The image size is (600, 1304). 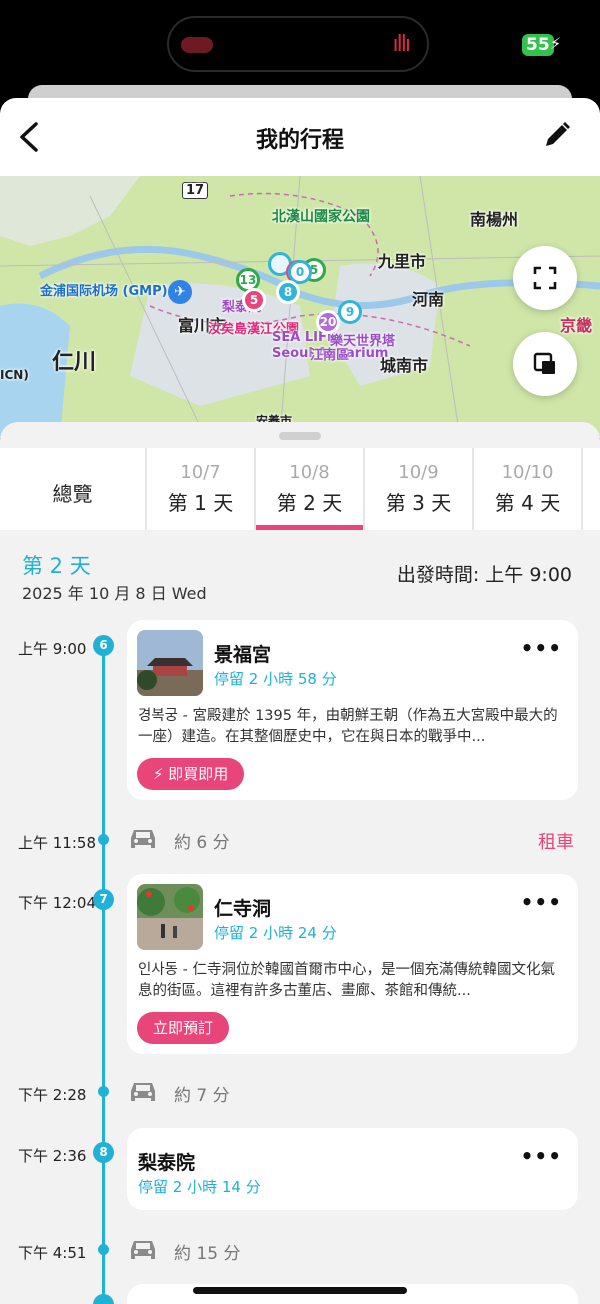 What do you see at coordinates (321, 217) in the screenshot?
I see `map-label-park: 北漢山國家公園` at bounding box center [321, 217].